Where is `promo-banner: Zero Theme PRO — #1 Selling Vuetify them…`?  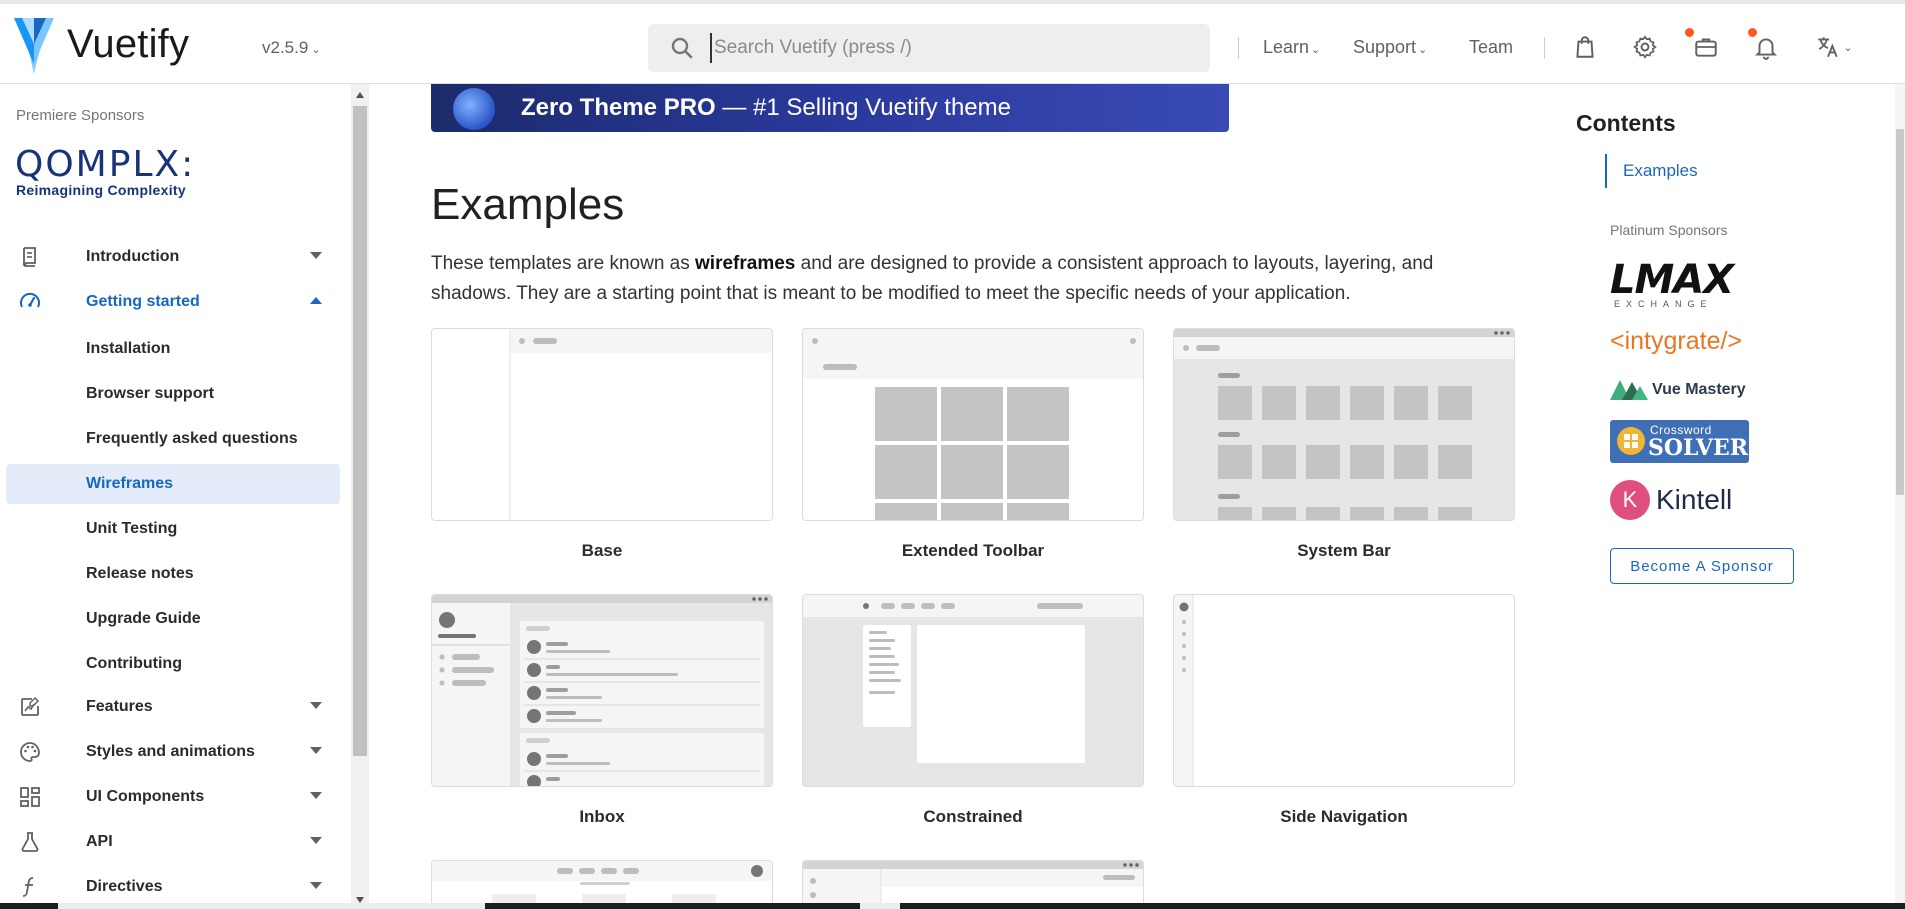 promo-banner: Zero Theme PRO — #1 Selling Vuetify them… is located at coordinates (830, 108).